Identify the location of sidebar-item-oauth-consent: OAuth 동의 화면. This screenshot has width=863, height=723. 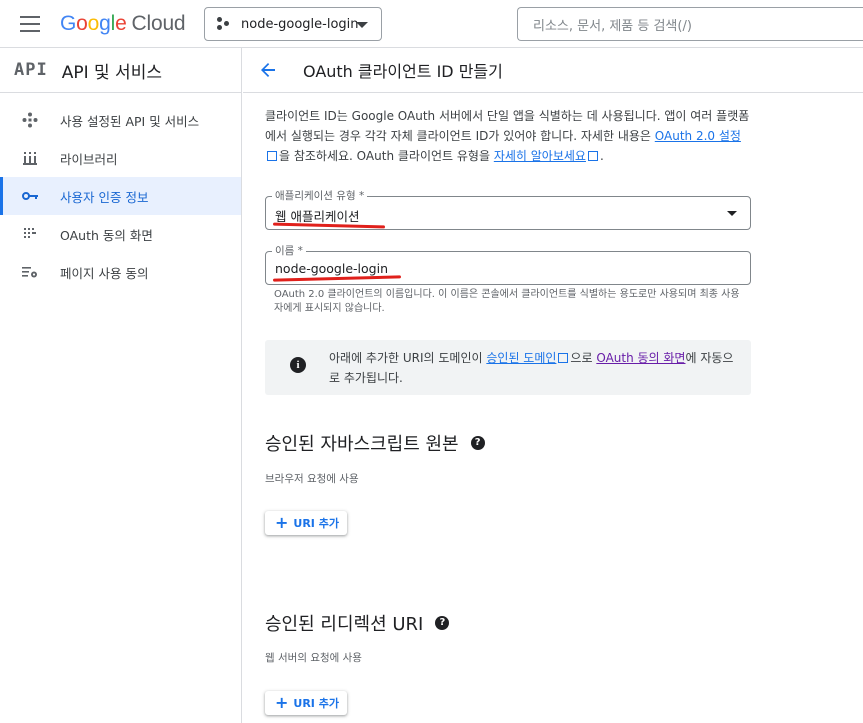
(120, 234).